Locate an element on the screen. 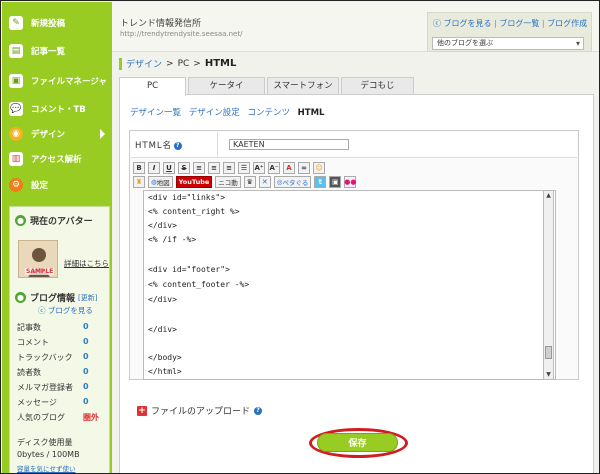  update-link: [更新] is located at coordinates (87, 298).